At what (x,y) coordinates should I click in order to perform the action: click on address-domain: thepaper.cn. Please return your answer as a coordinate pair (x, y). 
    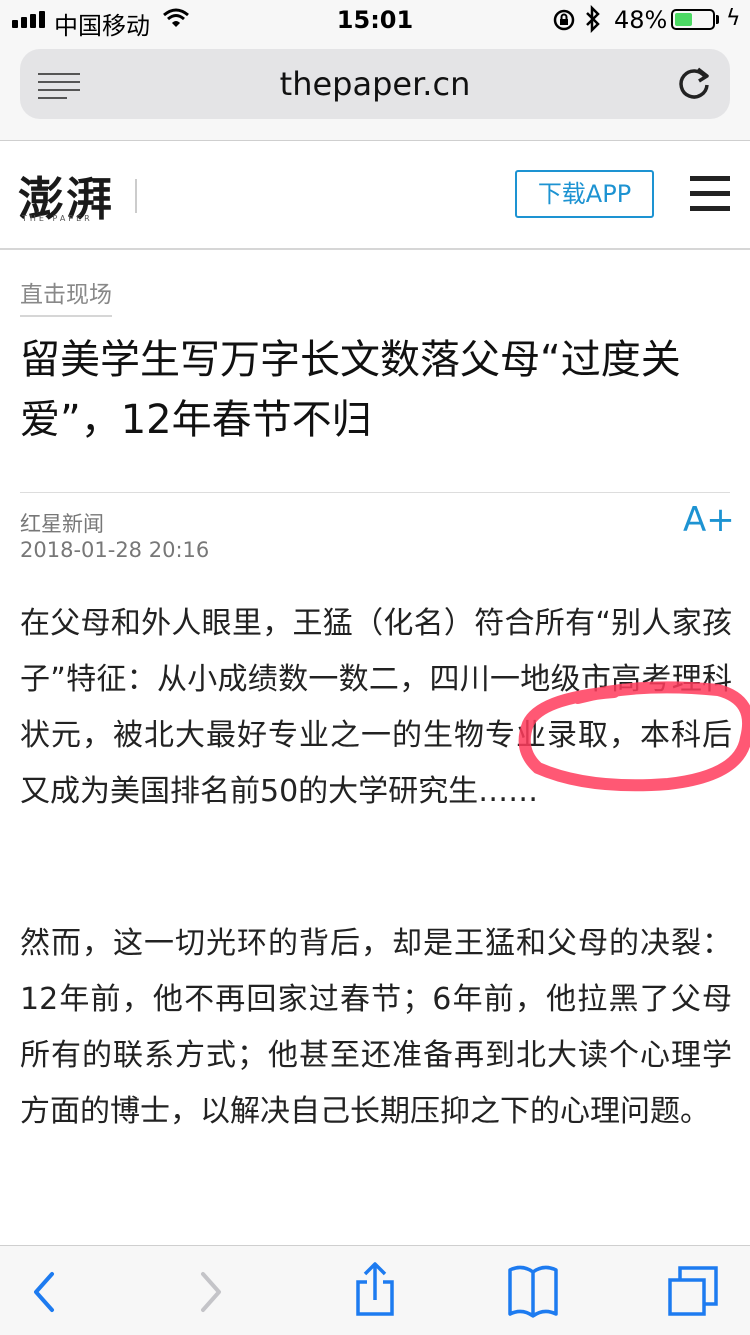
    Looking at the image, I should click on (375, 84).